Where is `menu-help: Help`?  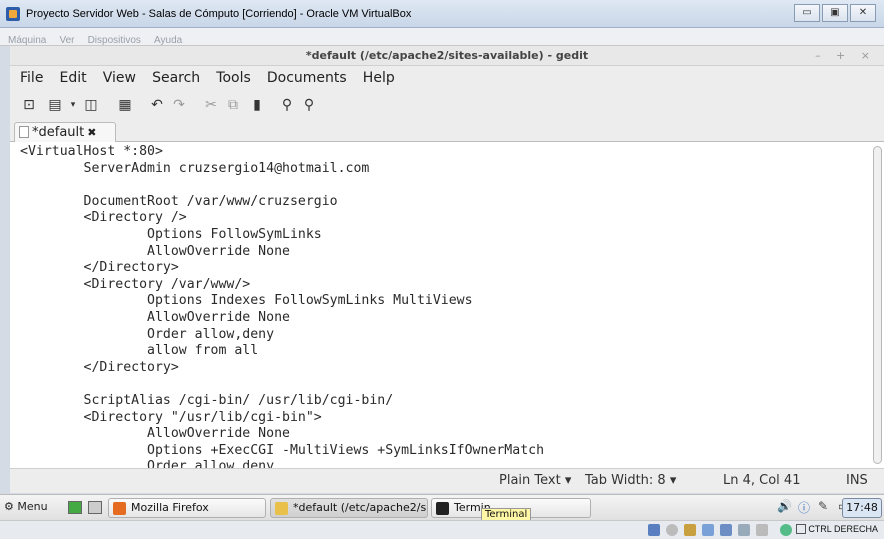
menu-help: Help is located at coordinates (379, 78).